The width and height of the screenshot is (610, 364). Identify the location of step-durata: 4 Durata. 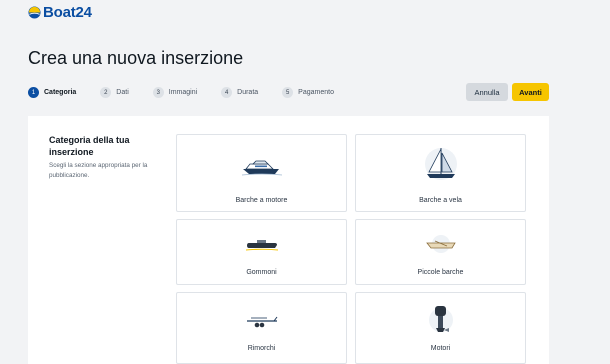
(239, 92).